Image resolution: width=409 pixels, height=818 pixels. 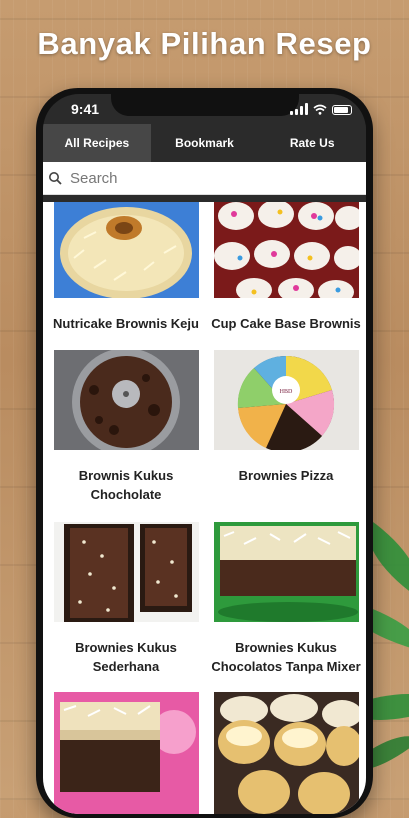 What do you see at coordinates (286, 475) in the screenshot?
I see `recipe-title: Brownies Pizza` at bounding box center [286, 475].